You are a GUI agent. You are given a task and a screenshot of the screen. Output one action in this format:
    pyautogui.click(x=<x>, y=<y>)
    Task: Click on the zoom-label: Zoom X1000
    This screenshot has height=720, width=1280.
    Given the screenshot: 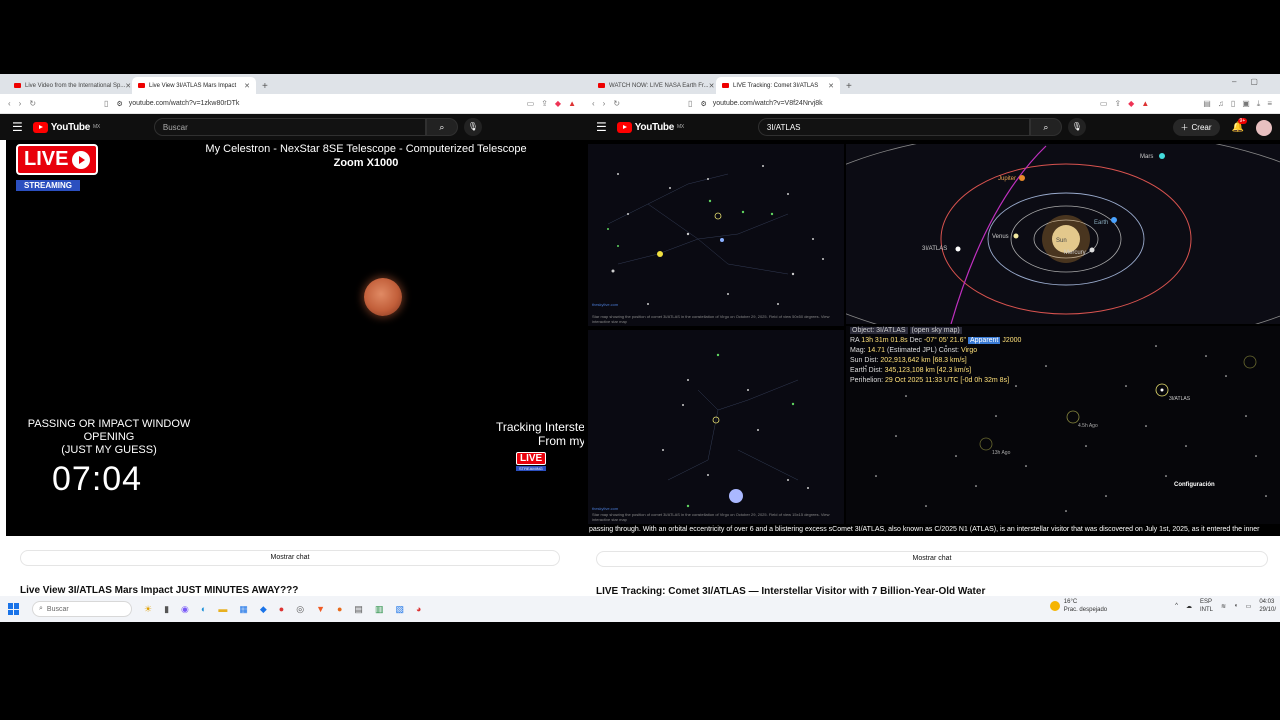 What is the action you would take?
    pyautogui.click(x=366, y=163)
    